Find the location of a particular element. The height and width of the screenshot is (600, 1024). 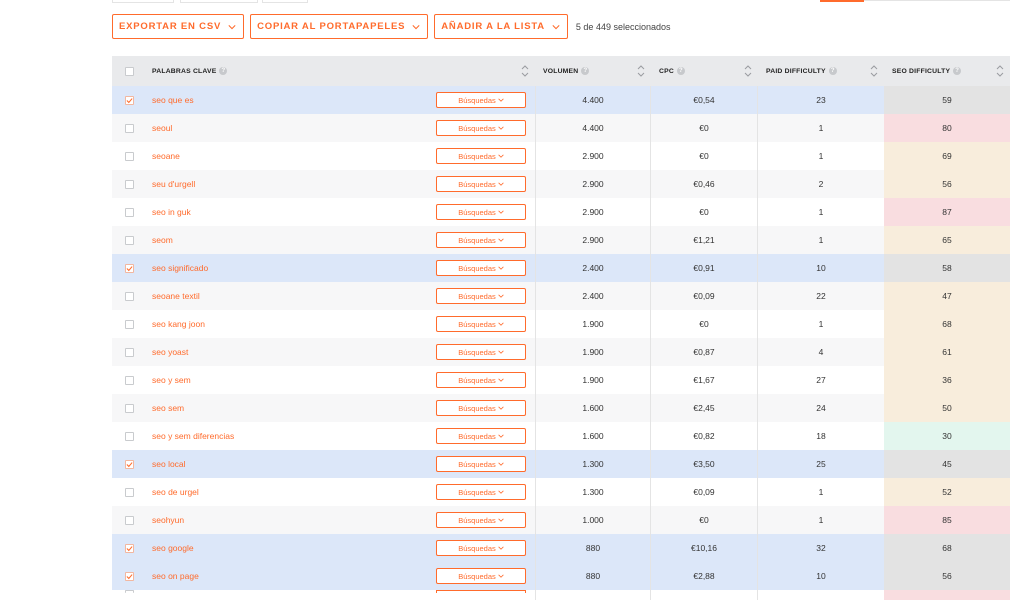

search-button-label: Búsquedas is located at coordinates (477, 436).